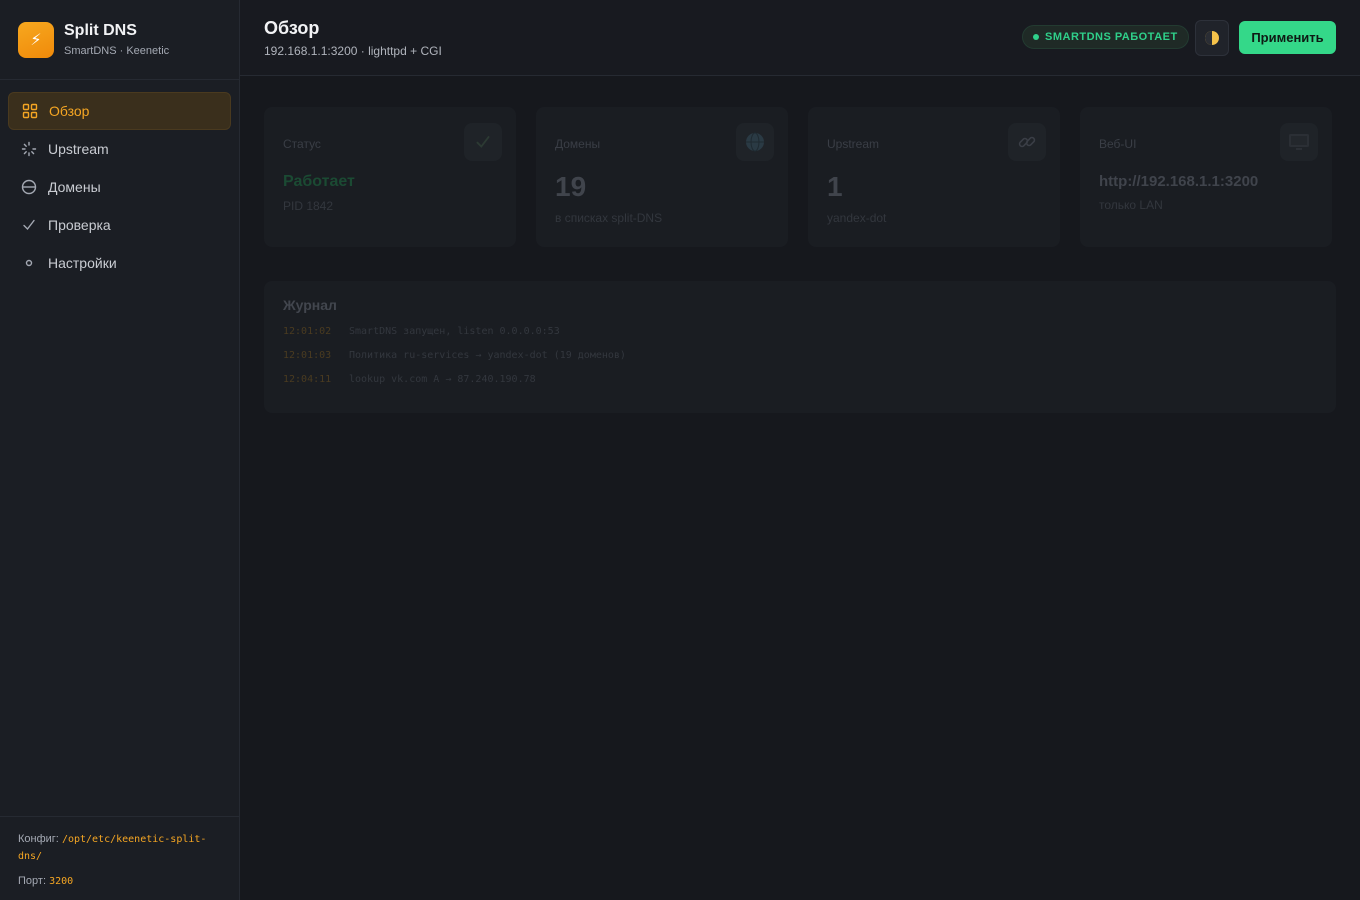  I want to click on apply-button: Применить, so click(1287, 37).